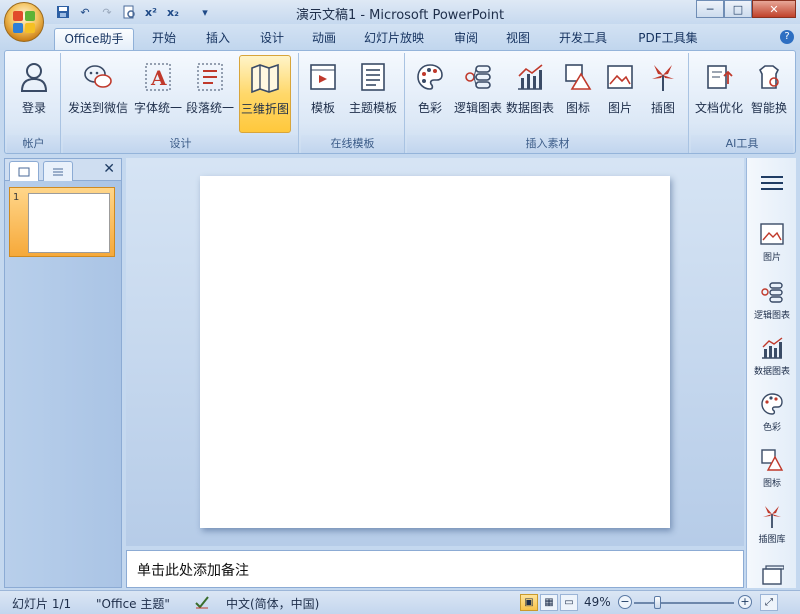 The image size is (800, 614). Describe the element at coordinates (34, 77) in the screenshot. I see `user-icon` at that location.